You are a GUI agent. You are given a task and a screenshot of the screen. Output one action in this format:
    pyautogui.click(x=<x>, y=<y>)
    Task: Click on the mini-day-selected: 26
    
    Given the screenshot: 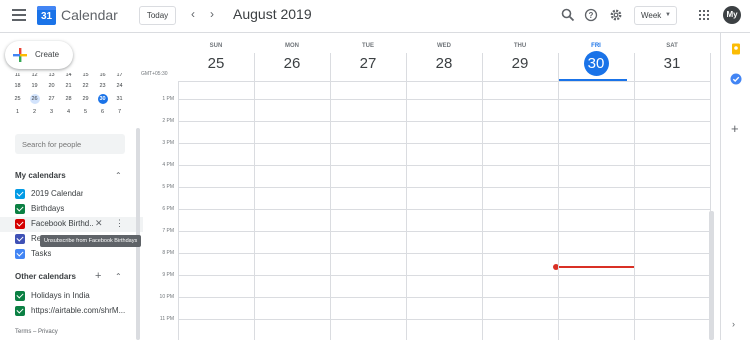 What is the action you would take?
    pyautogui.click(x=34, y=99)
    